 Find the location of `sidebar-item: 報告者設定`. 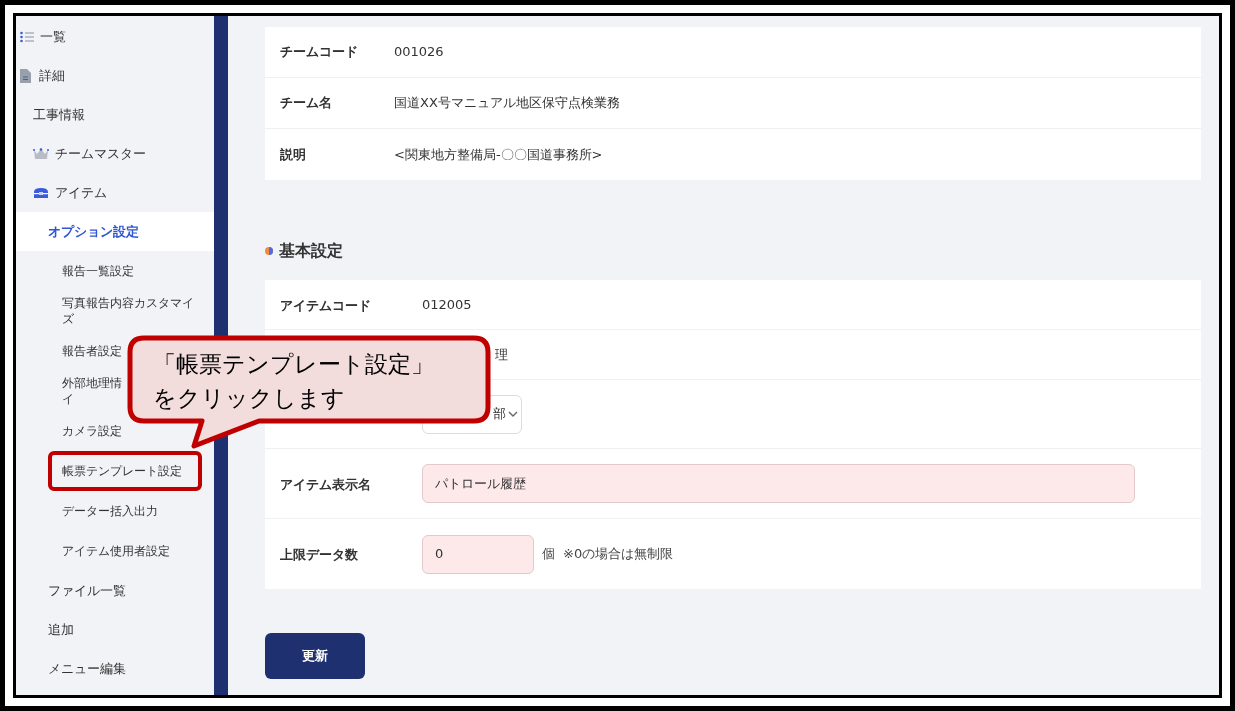

sidebar-item: 報告者設定 is located at coordinates (92, 351).